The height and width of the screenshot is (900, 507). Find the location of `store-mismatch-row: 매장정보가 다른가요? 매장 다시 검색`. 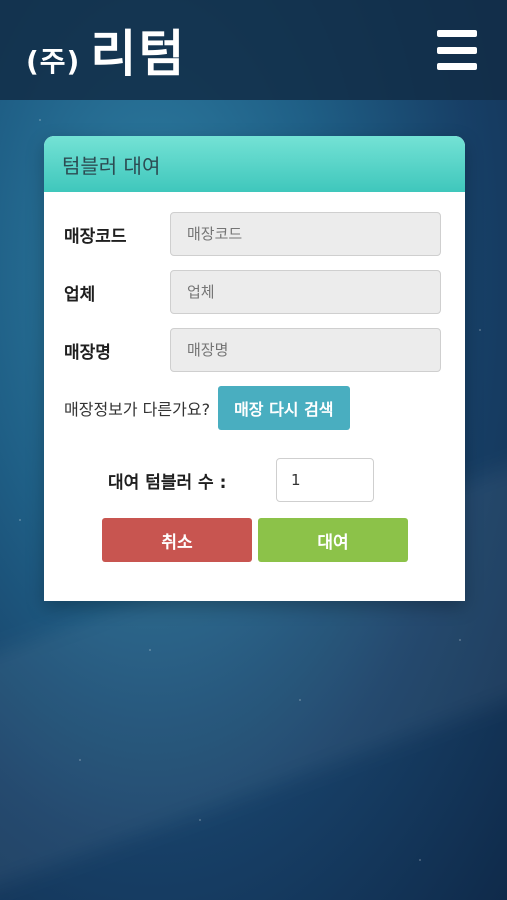

store-mismatch-row: 매장정보가 다른가요? 매장 다시 검색 is located at coordinates (253, 408).